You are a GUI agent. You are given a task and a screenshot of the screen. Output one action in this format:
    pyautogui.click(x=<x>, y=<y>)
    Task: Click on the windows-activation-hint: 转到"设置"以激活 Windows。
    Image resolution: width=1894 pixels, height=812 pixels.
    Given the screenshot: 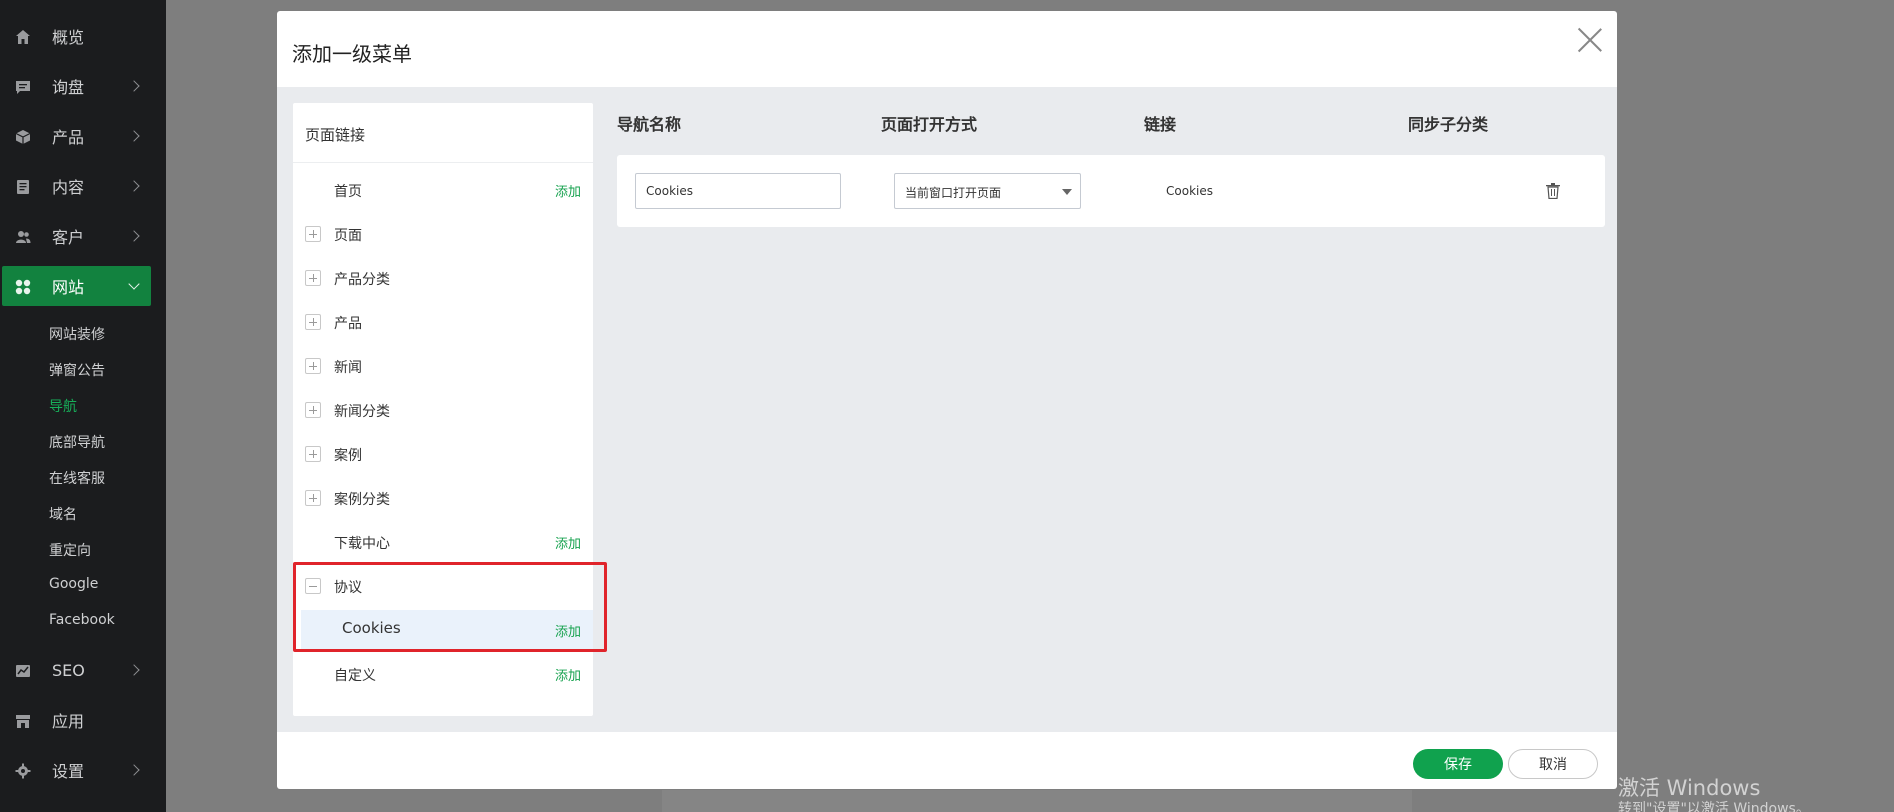 What is the action you would take?
    pyautogui.click(x=1714, y=806)
    